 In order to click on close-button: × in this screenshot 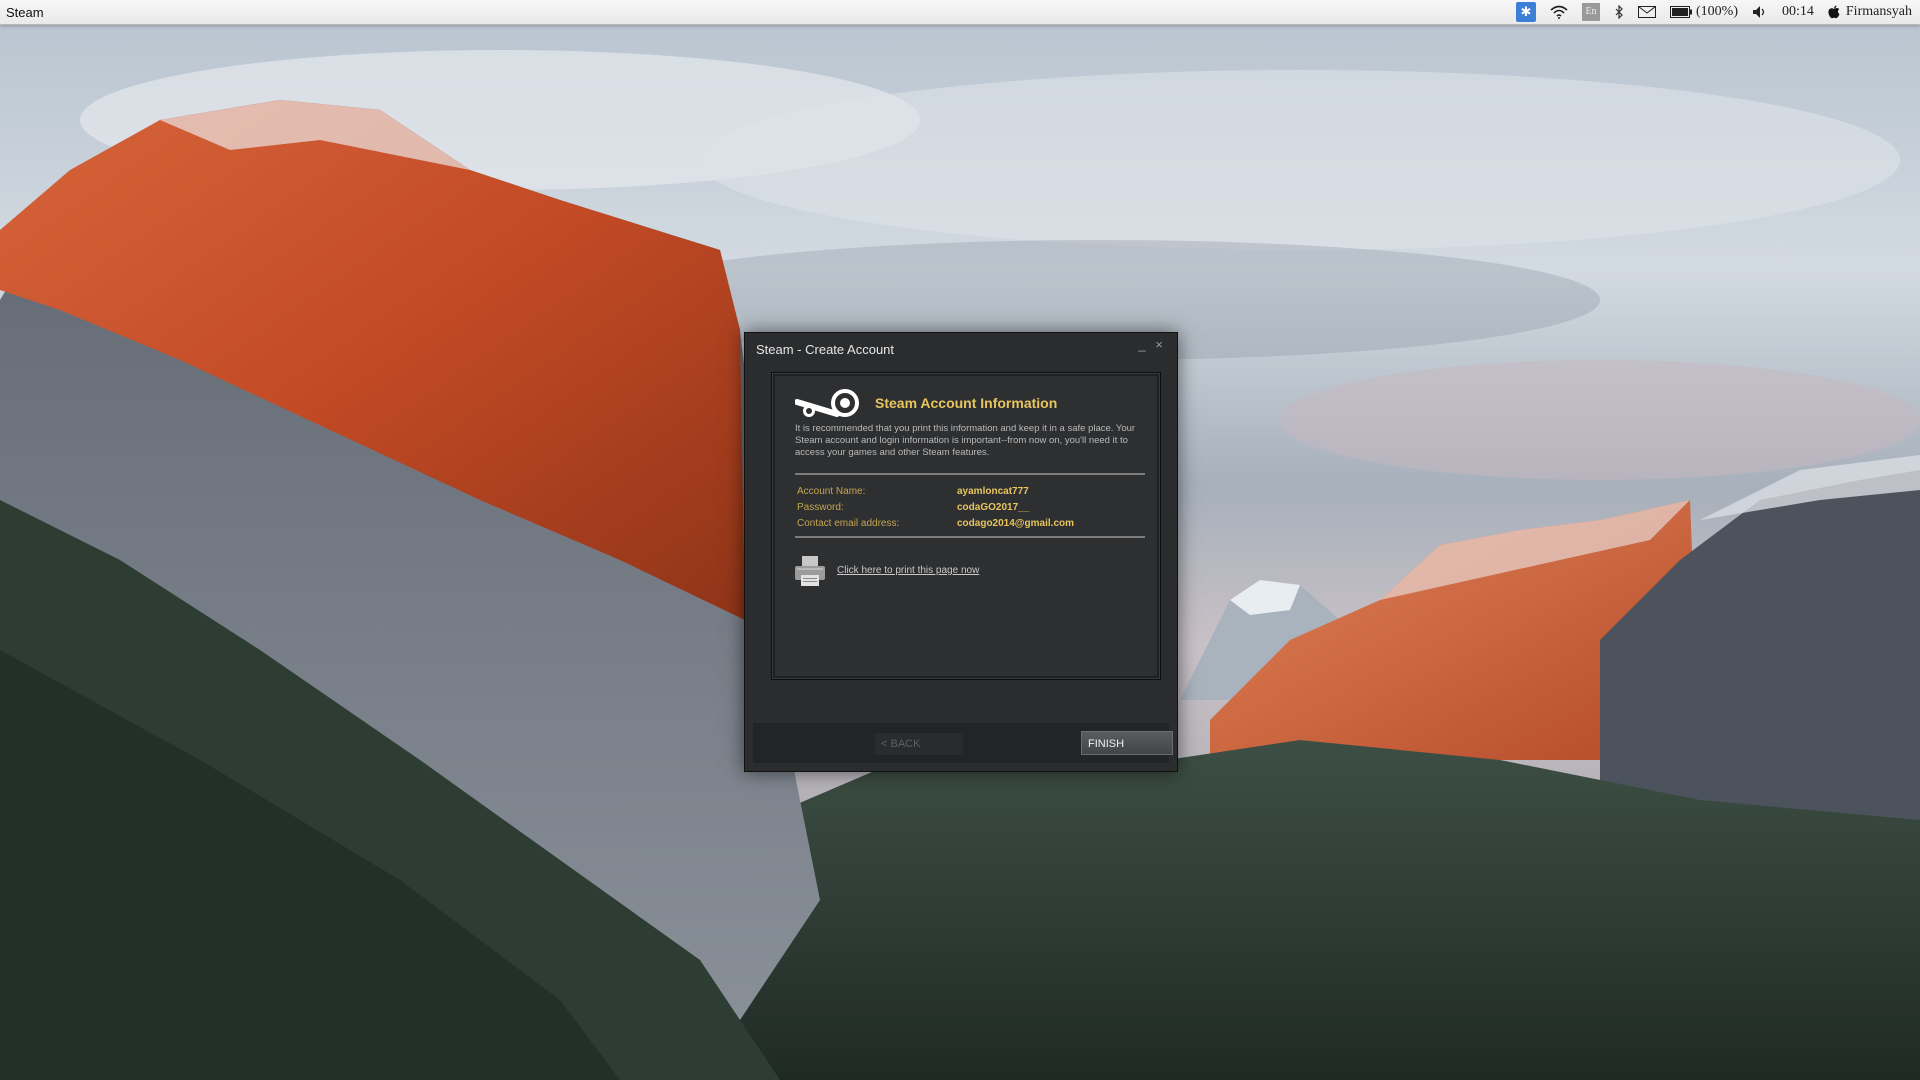, I will do `click(1159, 344)`.